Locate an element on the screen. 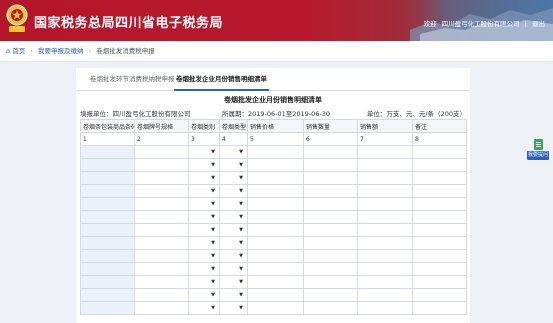 The image size is (553, 323). logout-link: 退出 is located at coordinates (538, 24).